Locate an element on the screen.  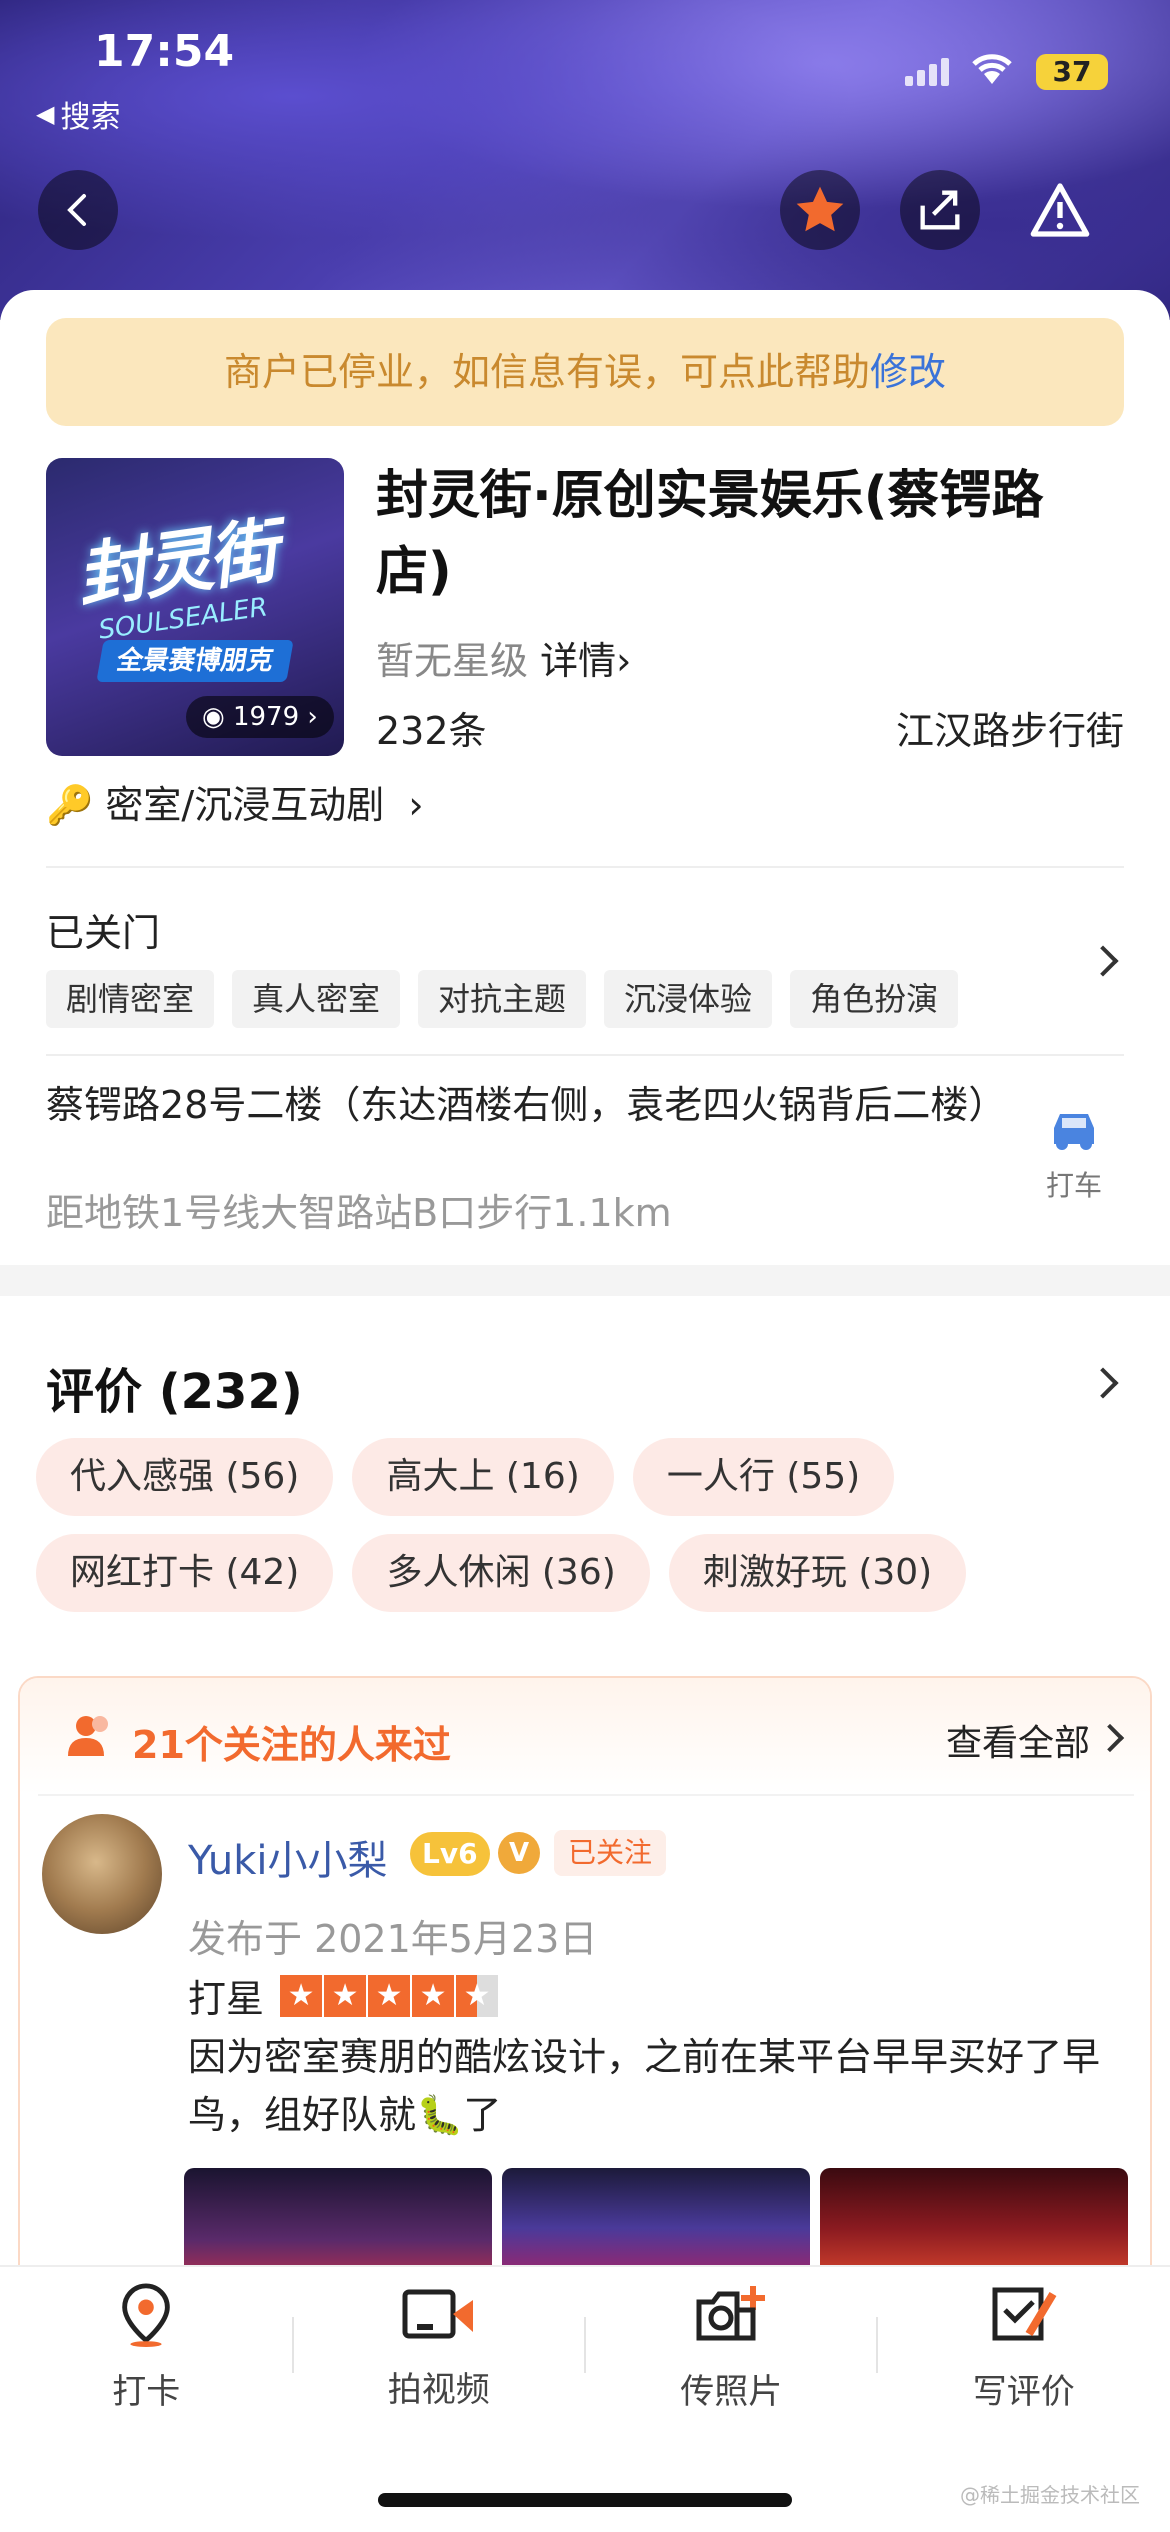
camera-add-icon is located at coordinates (731, 2312).